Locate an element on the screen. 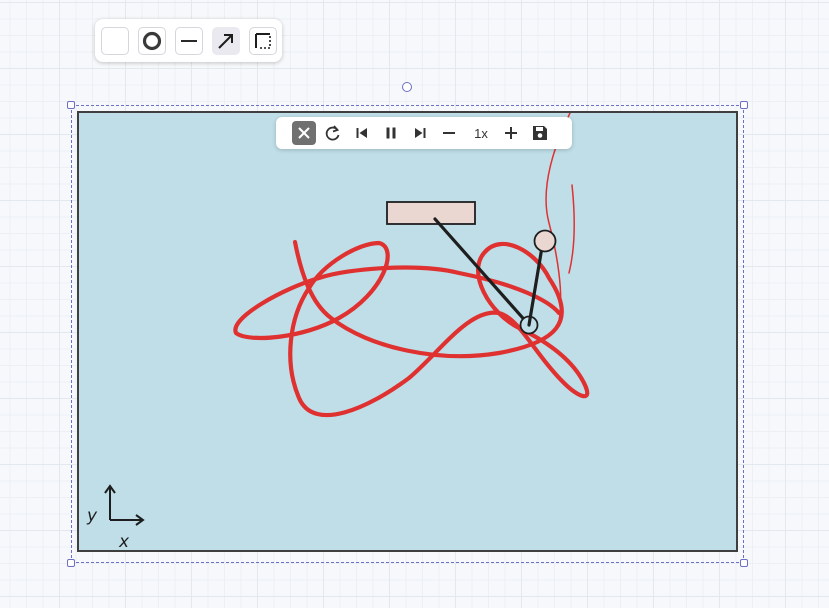  pause-button is located at coordinates (391, 133).